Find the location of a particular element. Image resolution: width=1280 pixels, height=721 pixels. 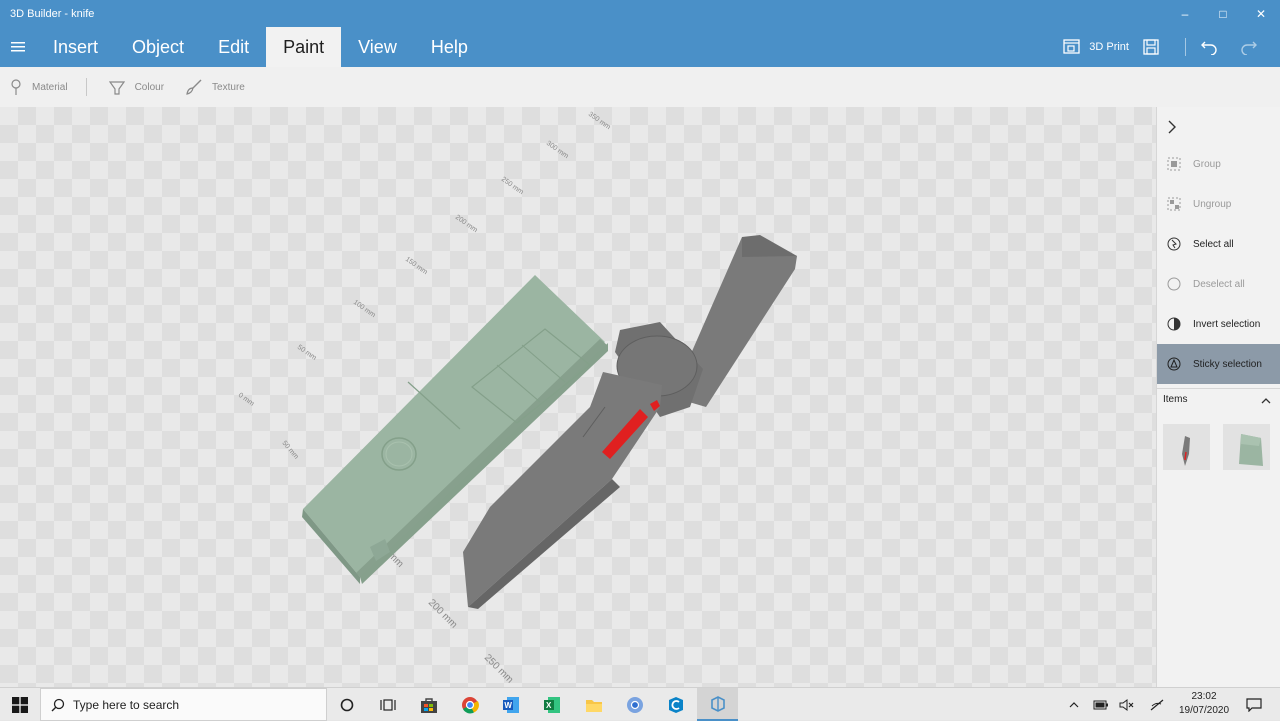

chrome-icon is located at coordinates (470, 704).